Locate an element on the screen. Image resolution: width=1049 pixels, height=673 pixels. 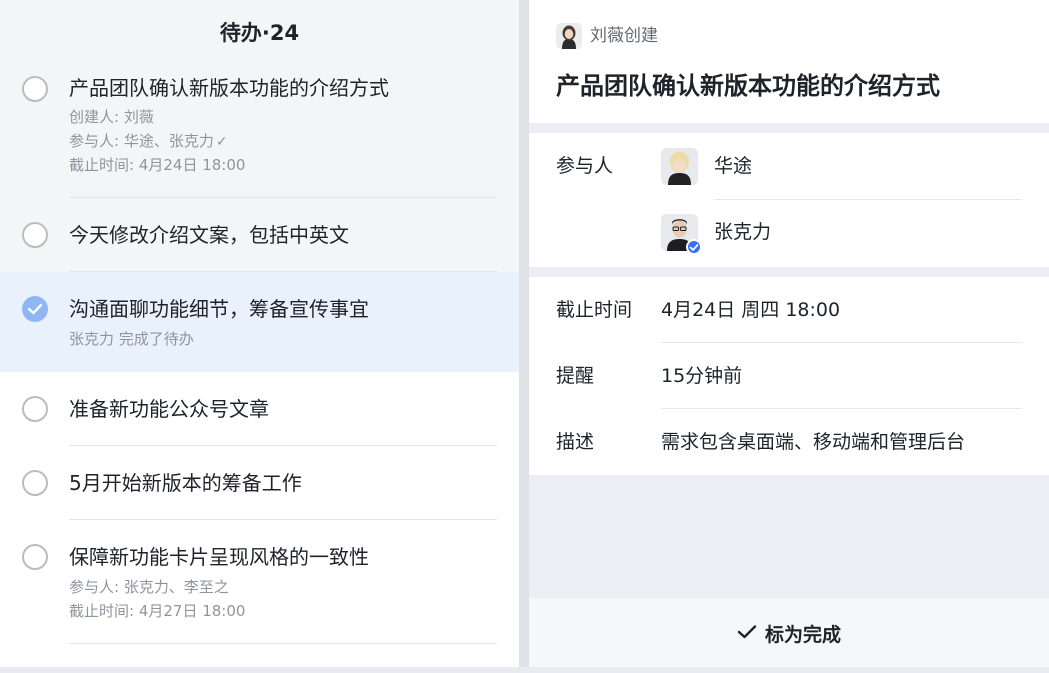
mark-done-label: 标为完成 is located at coordinates (802, 635).